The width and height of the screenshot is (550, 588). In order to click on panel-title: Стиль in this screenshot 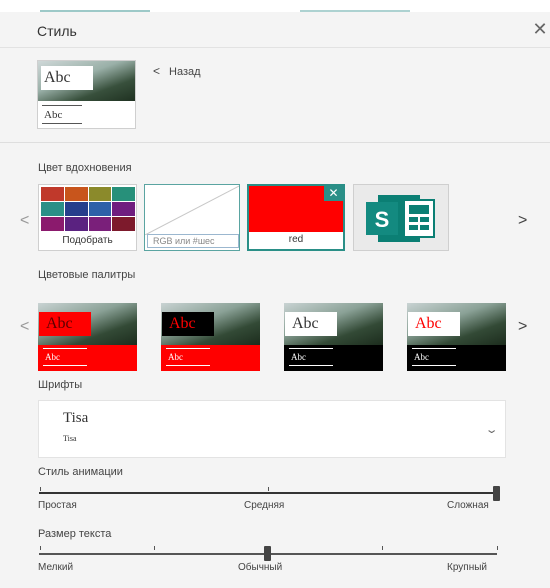, I will do `click(57, 31)`.